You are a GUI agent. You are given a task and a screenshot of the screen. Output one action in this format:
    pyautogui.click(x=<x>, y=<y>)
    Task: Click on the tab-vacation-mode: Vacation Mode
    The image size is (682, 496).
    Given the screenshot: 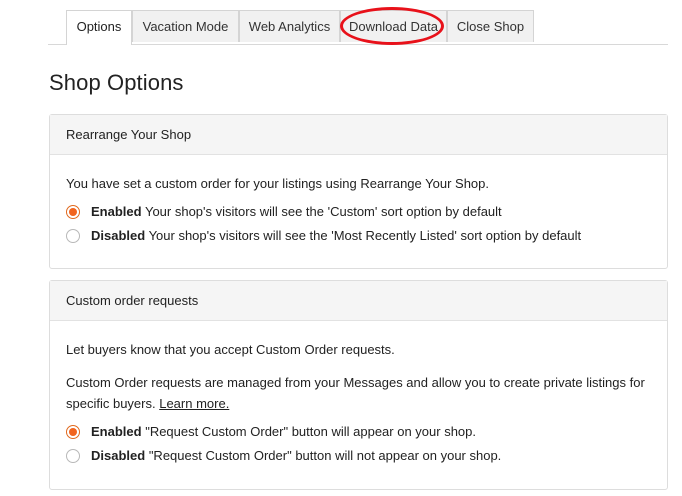 What is the action you would take?
    pyautogui.click(x=185, y=26)
    